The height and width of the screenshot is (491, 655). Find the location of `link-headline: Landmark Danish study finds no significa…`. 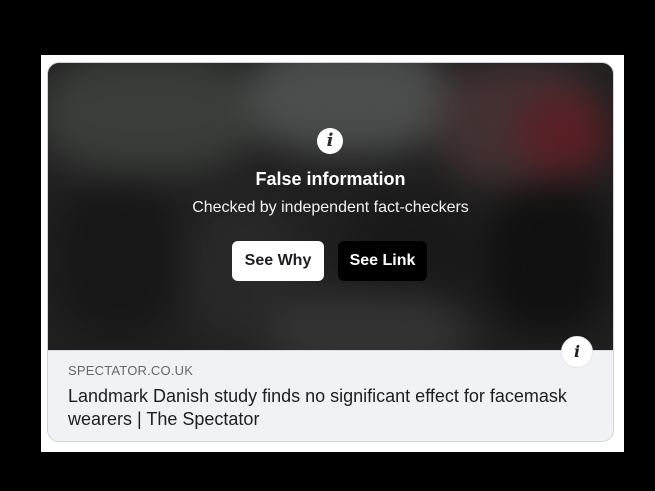

link-headline: Landmark Danish study finds no significa… is located at coordinates (318, 408).